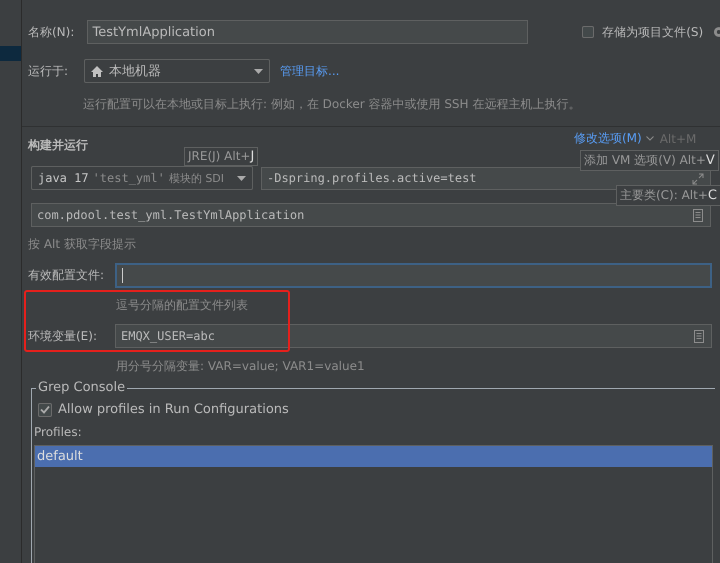 The height and width of the screenshot is (563, 720). What do you see at coordinates (608, 138) in the screenshot?
I see `modify-options-link: 修改选项(M)` at bounding box center [608, 138].